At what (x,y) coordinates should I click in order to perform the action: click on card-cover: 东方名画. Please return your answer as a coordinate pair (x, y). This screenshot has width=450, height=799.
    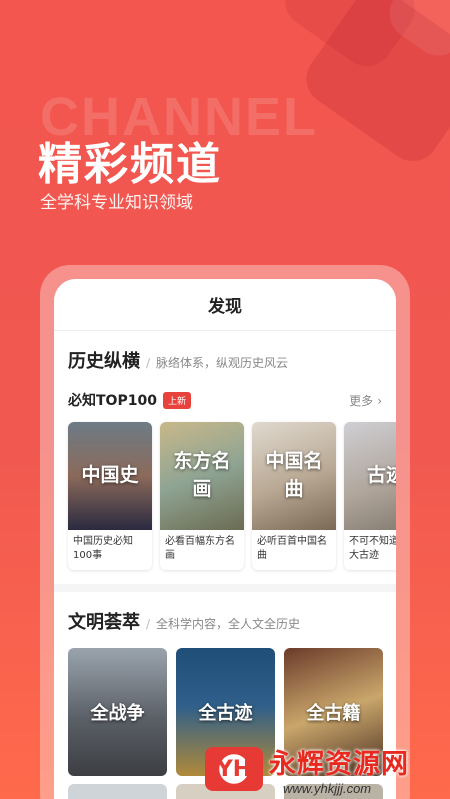
    Looking at the image, I should click on (202, 476).